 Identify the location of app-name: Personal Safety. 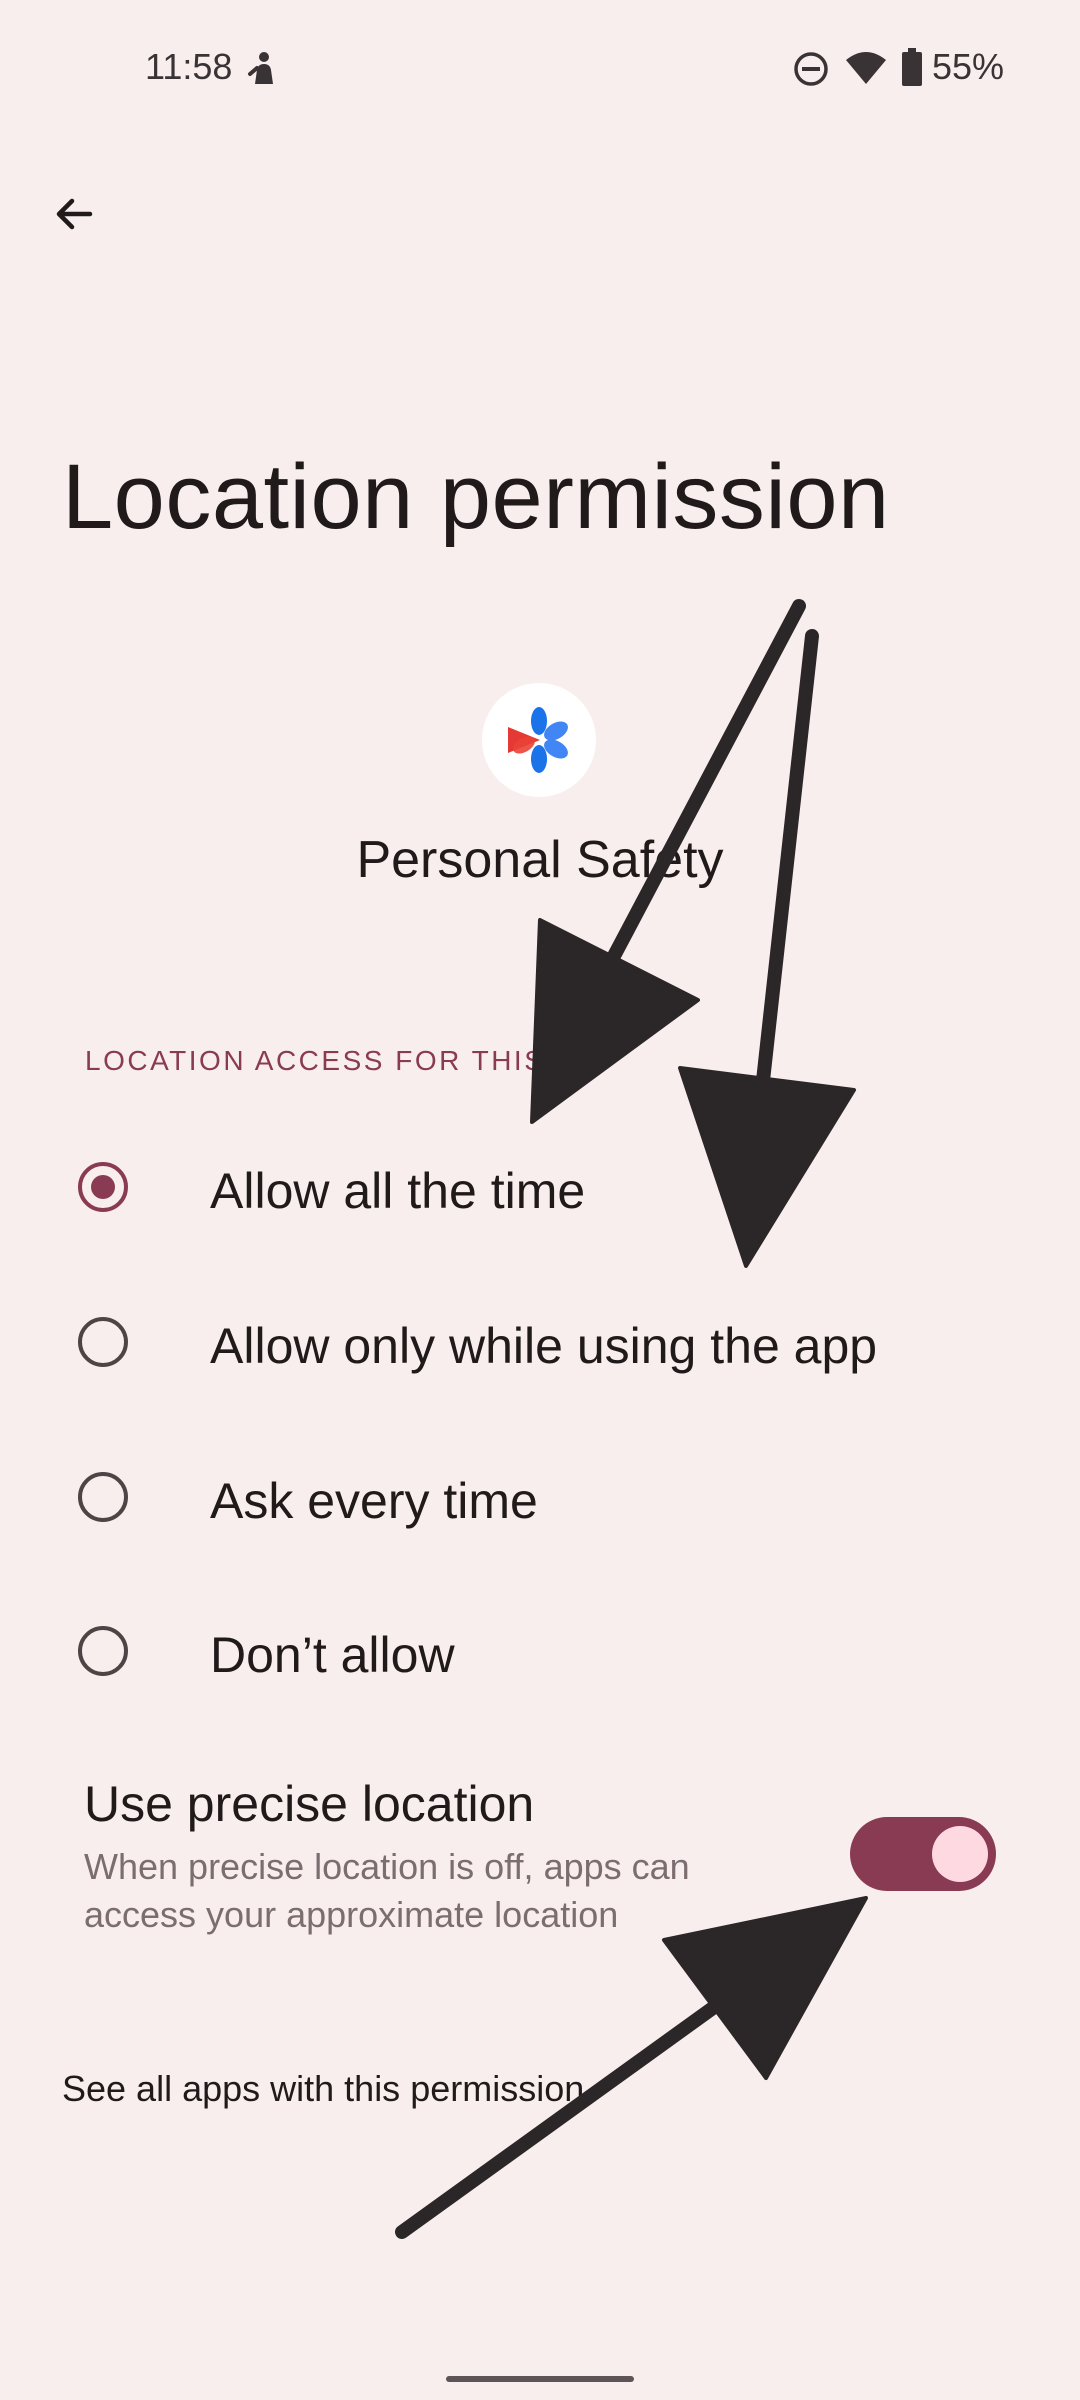
(540, 860).